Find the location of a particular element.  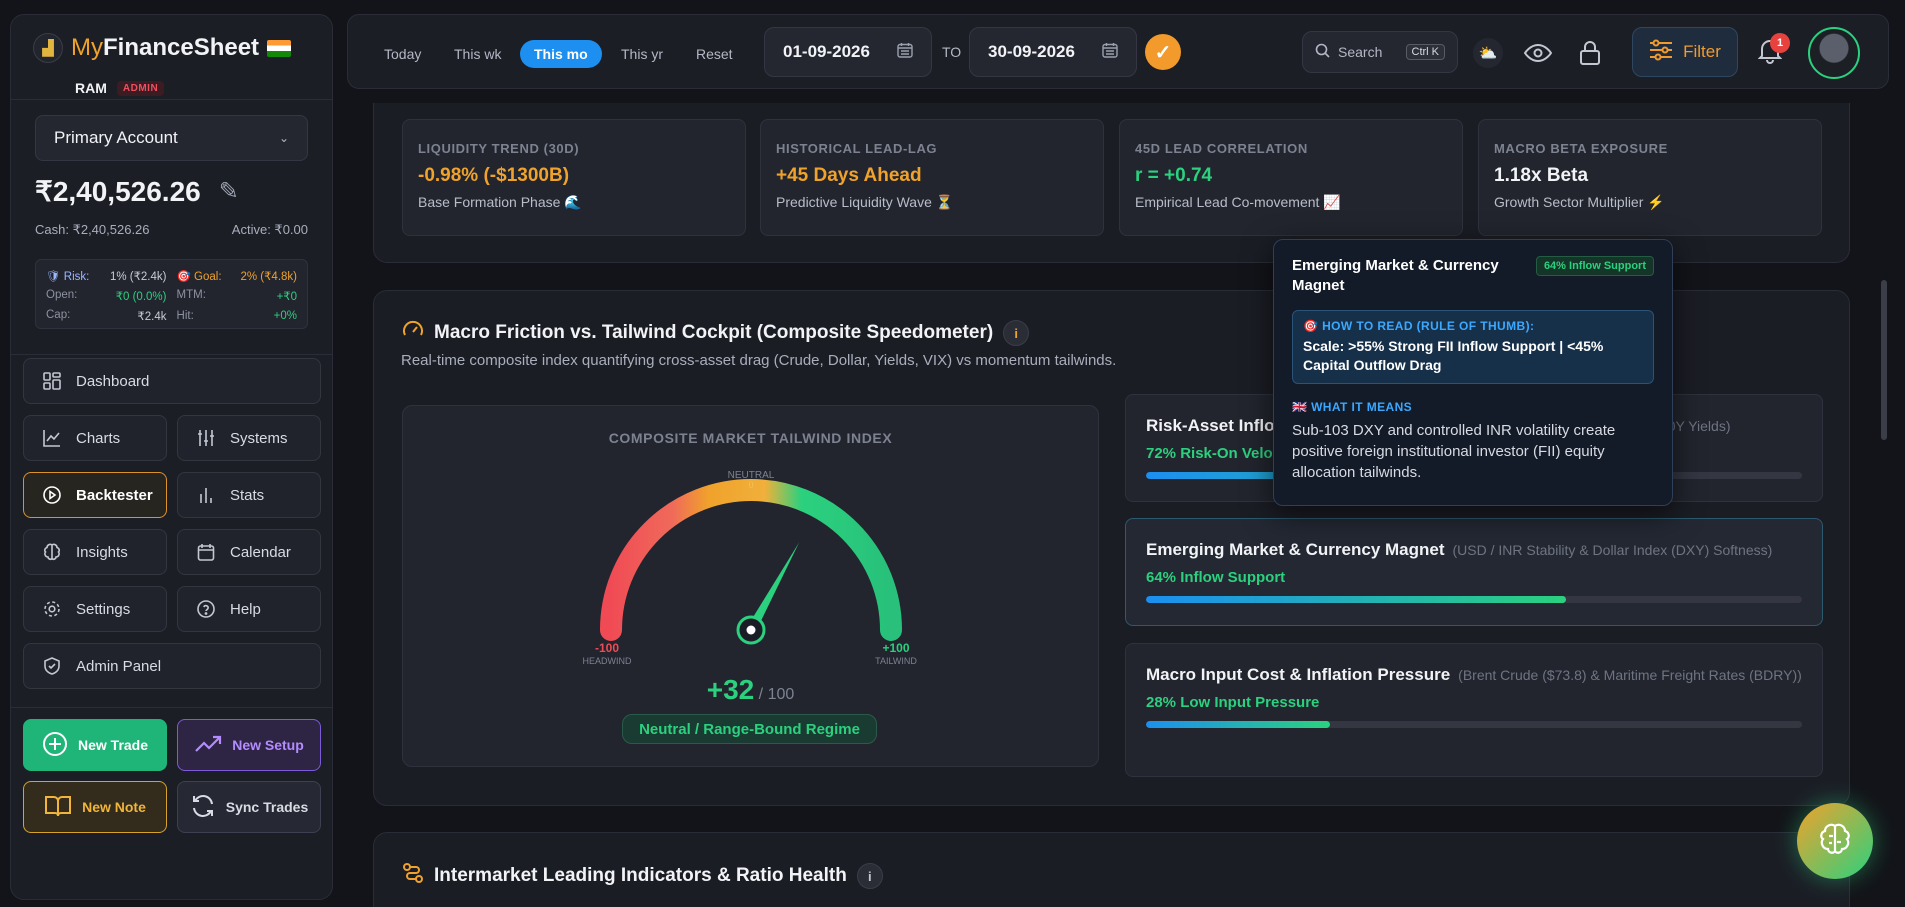

help-icon is located at coordinates (206, 609).